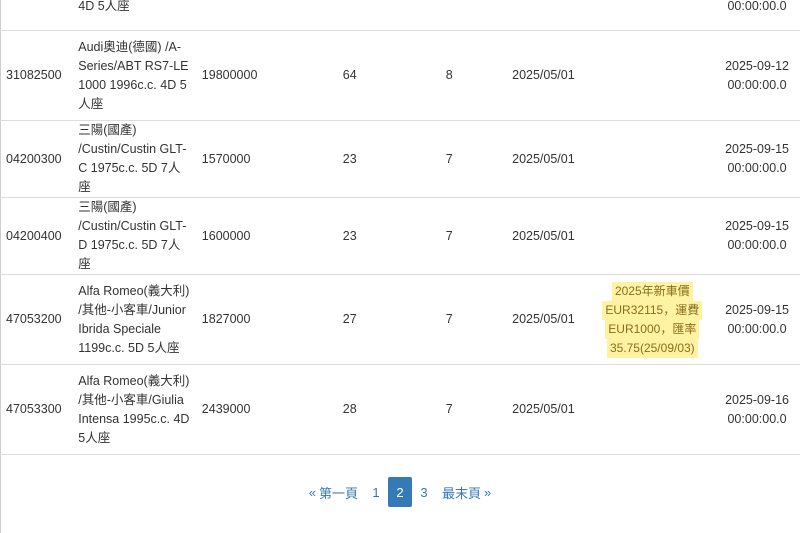  I want to click on value-1: 27, so click(350, 319).